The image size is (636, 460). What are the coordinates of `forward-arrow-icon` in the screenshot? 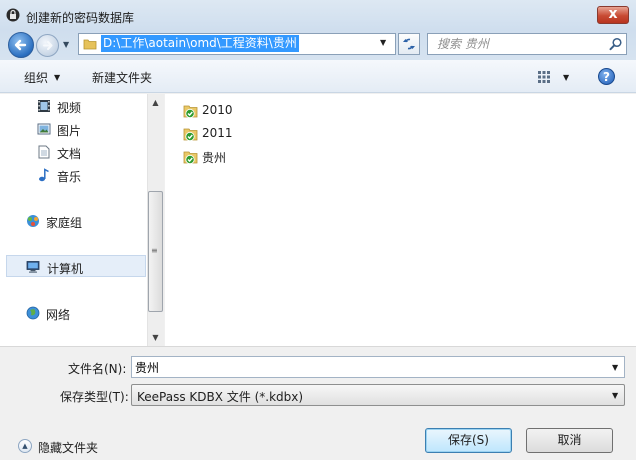 It's located at (48, 45).